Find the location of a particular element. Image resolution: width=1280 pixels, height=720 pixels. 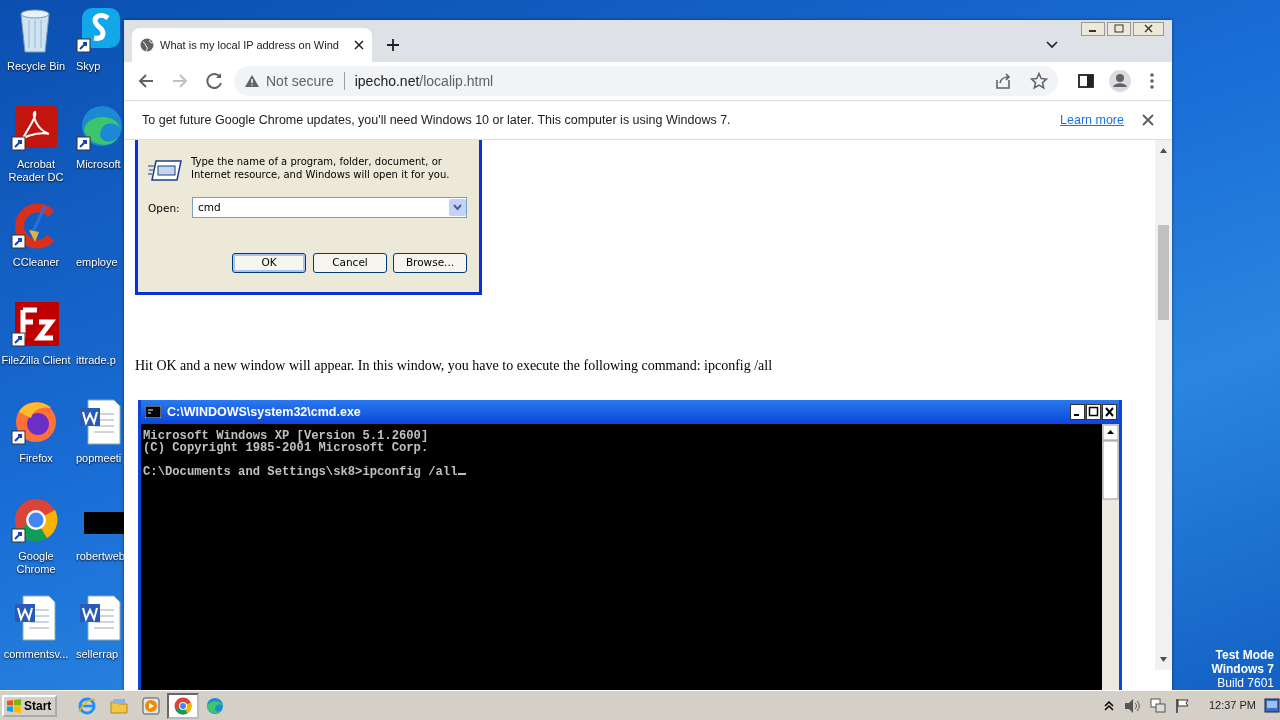

taskbar-button is located at coordinates (183, 705).